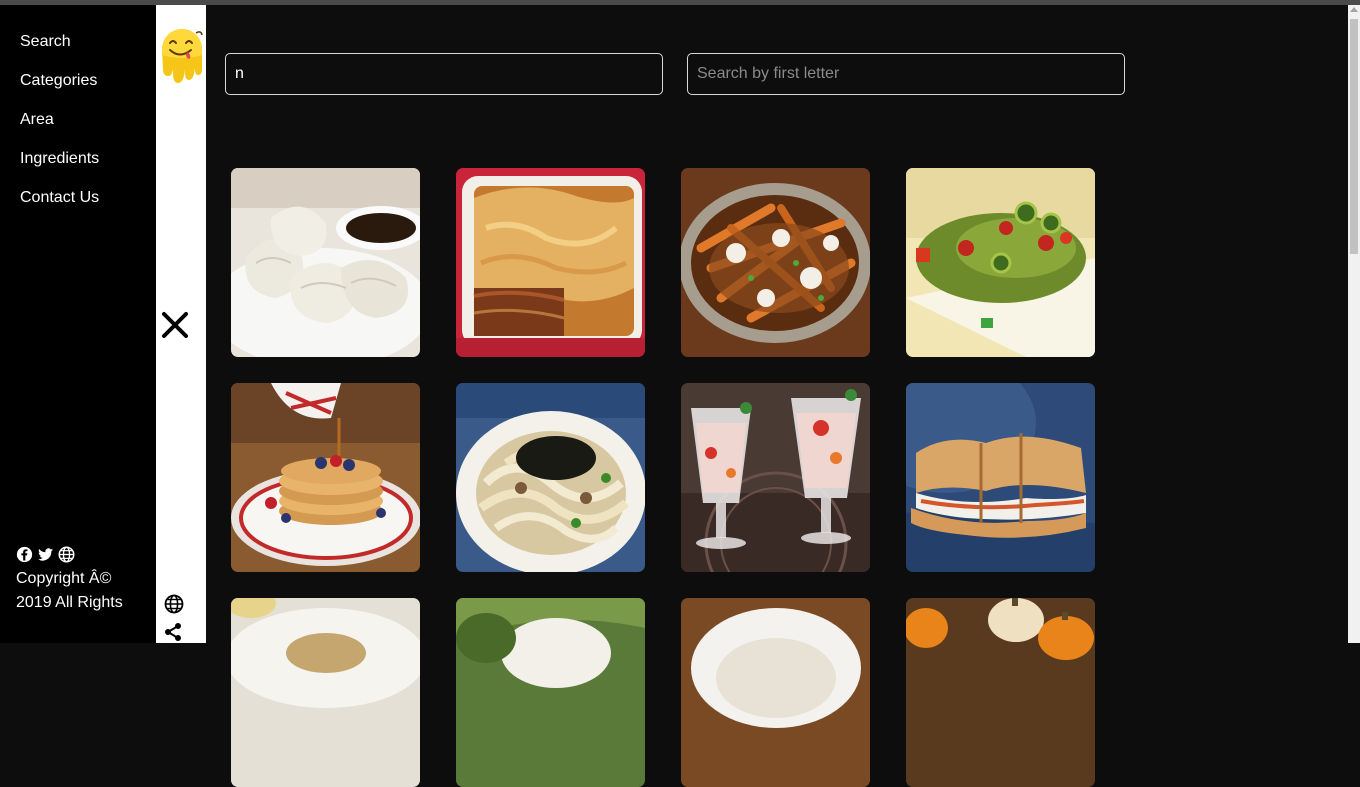 This screenshot has width=1360, height=787. I want to click on meal-image-trifle-cups, so click(775, 477).